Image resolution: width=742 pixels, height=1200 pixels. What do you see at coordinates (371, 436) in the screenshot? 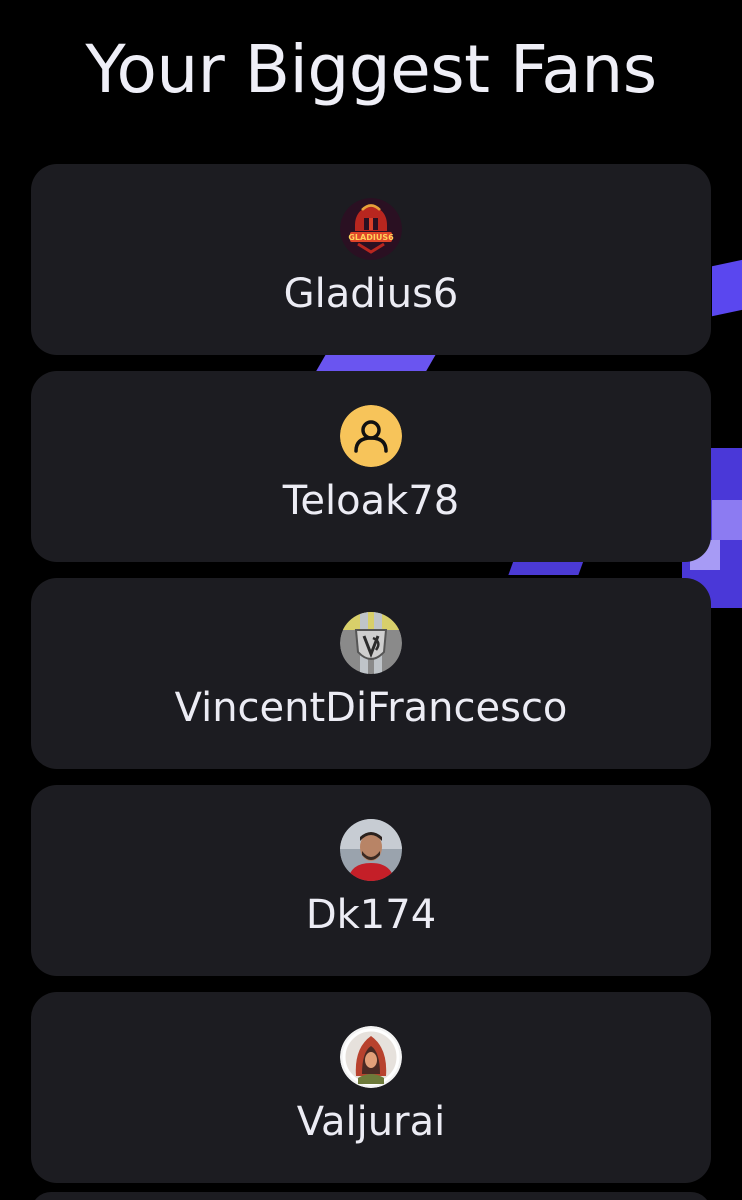
I see `default-user-icon` at bounding box center [371, 436].